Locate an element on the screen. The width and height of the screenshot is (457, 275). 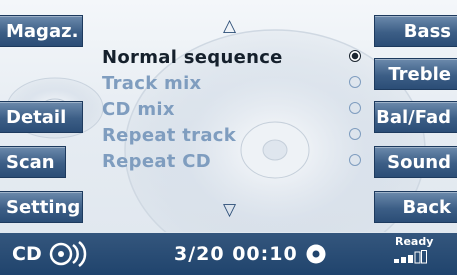
balance-fader-button-label: Bal/Fad is located at coordinates (413, 117).